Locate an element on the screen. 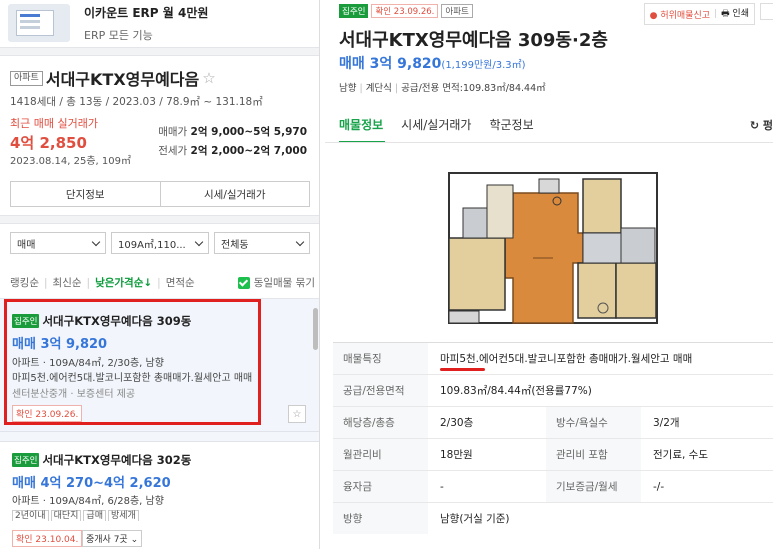 The width and height of the screenshot is (773, 549). complex-type-tag: 아파트 is located at coordinates (26, 78).